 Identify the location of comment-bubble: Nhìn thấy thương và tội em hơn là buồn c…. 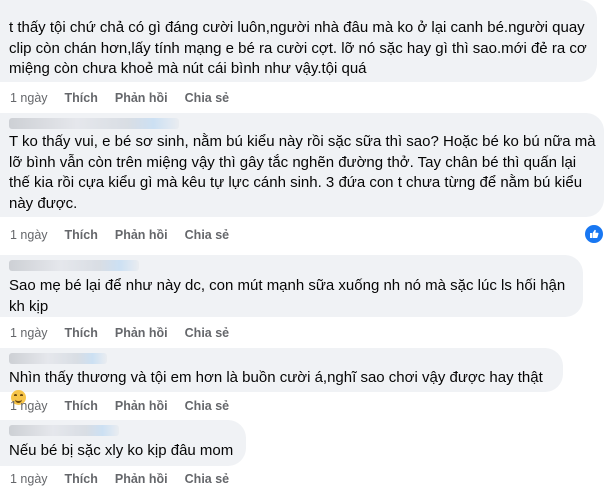
(281, 376).